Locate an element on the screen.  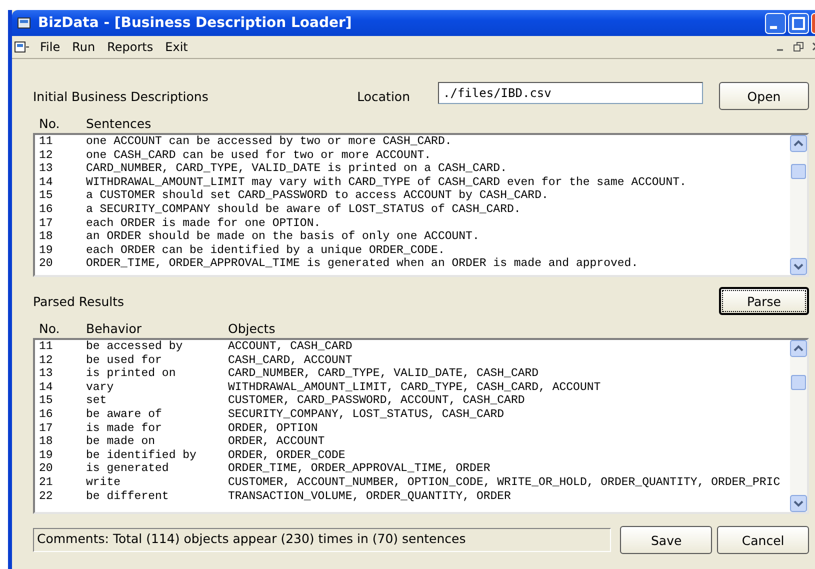
objects-text: CARD_NUMBER, CARD_TYPE, VALID_DATE, CASH_CARD is located at coordinates (383, 374).